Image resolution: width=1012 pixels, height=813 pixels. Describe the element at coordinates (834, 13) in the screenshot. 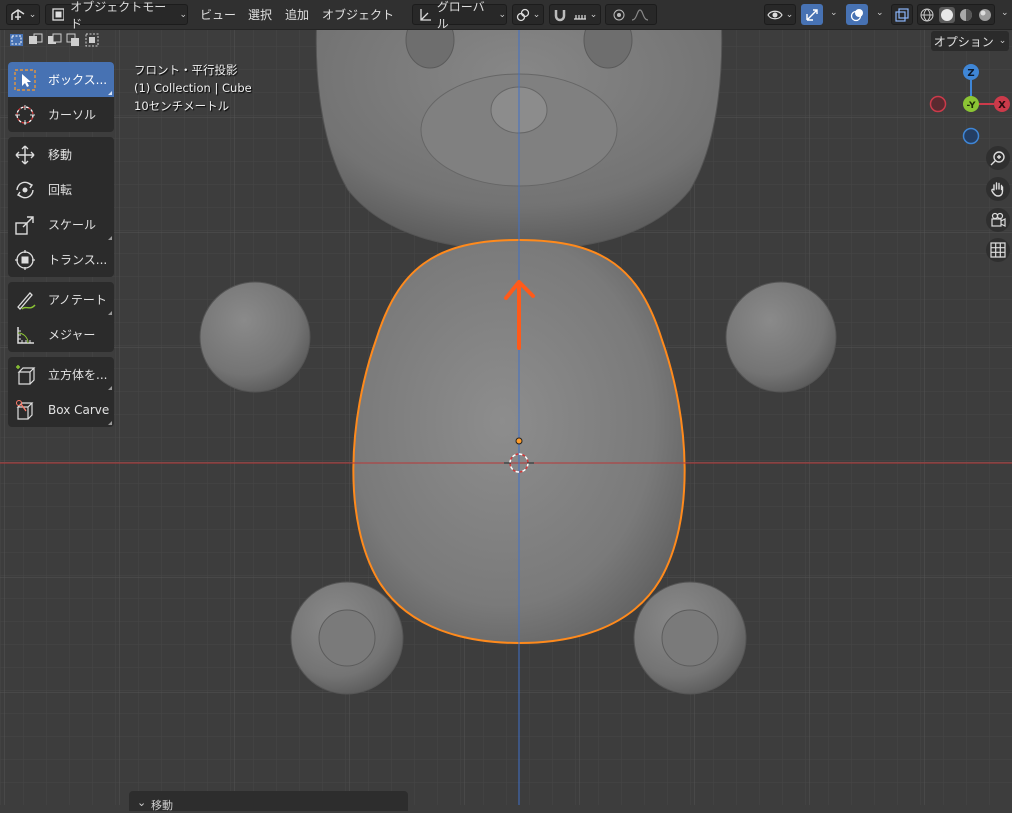

I see `gizmo-dropdown-chevron-icon: ⌄` at that location.